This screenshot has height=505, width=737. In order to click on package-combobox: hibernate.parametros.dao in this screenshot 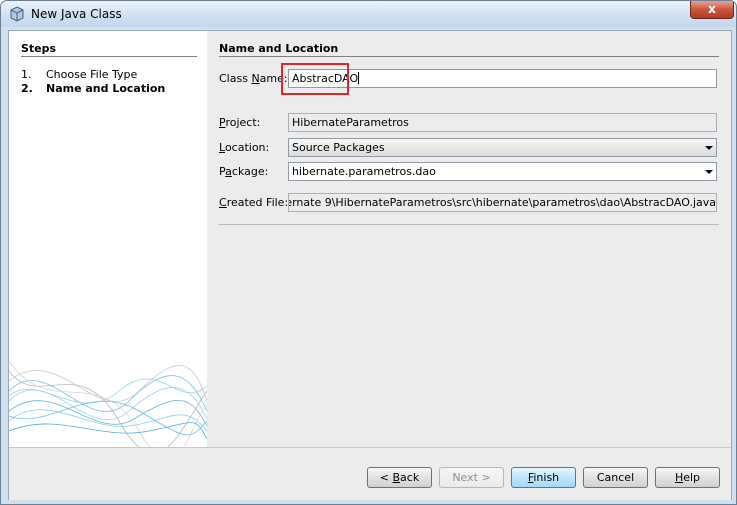, I will do `click(502, 171)`.